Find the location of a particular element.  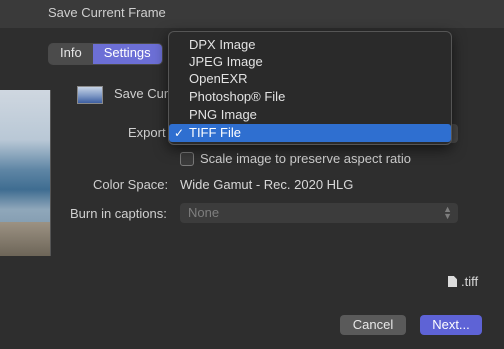

tab-bar: Info Settings is located at coordinates (105, 54).